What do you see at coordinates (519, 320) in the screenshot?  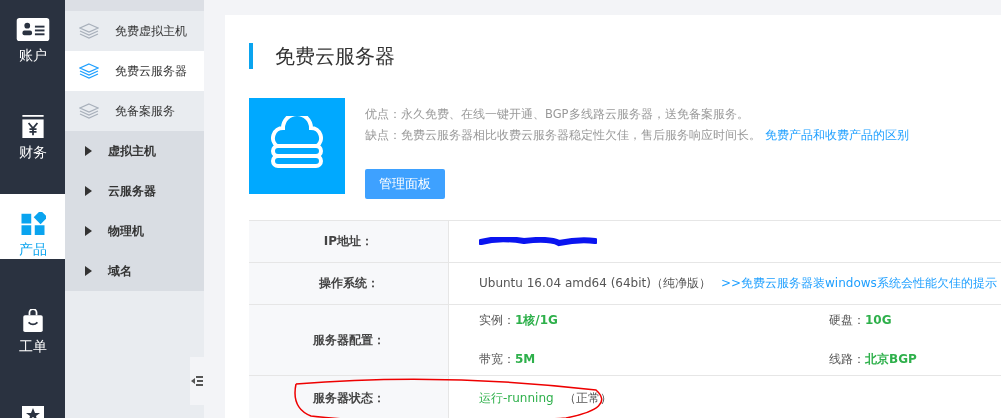 I see `spec-text: 实例：1核/1G` at bounding box center [519, 320].